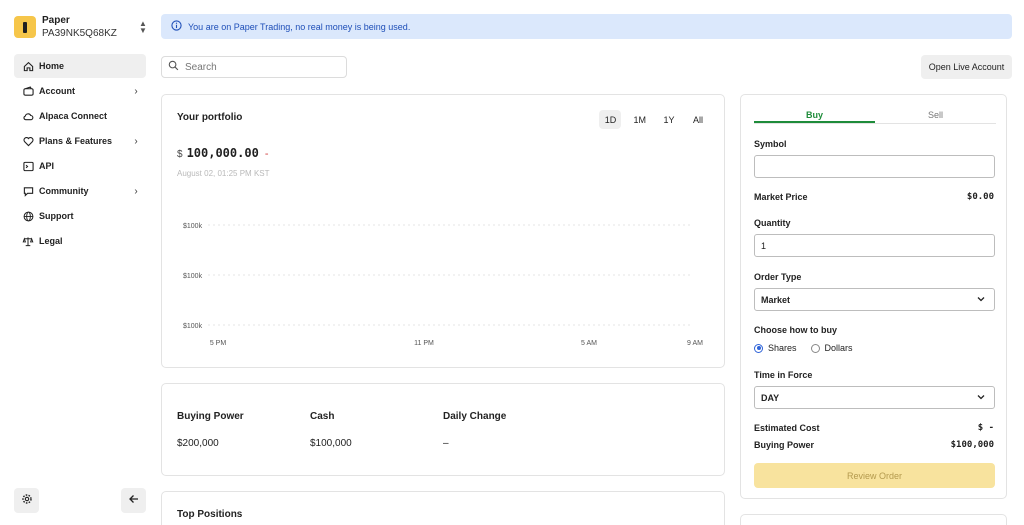  Describe the element at coordinates (143, 27) in the screenshot. I see `chevron-up-down-icon: ▲ ▼` at that location.